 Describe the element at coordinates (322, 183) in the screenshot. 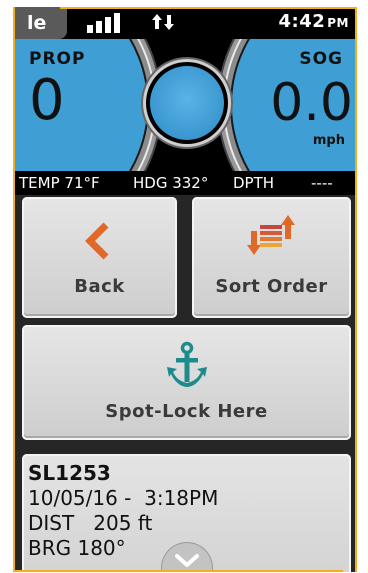

I see `depth-value: ----` at that location.